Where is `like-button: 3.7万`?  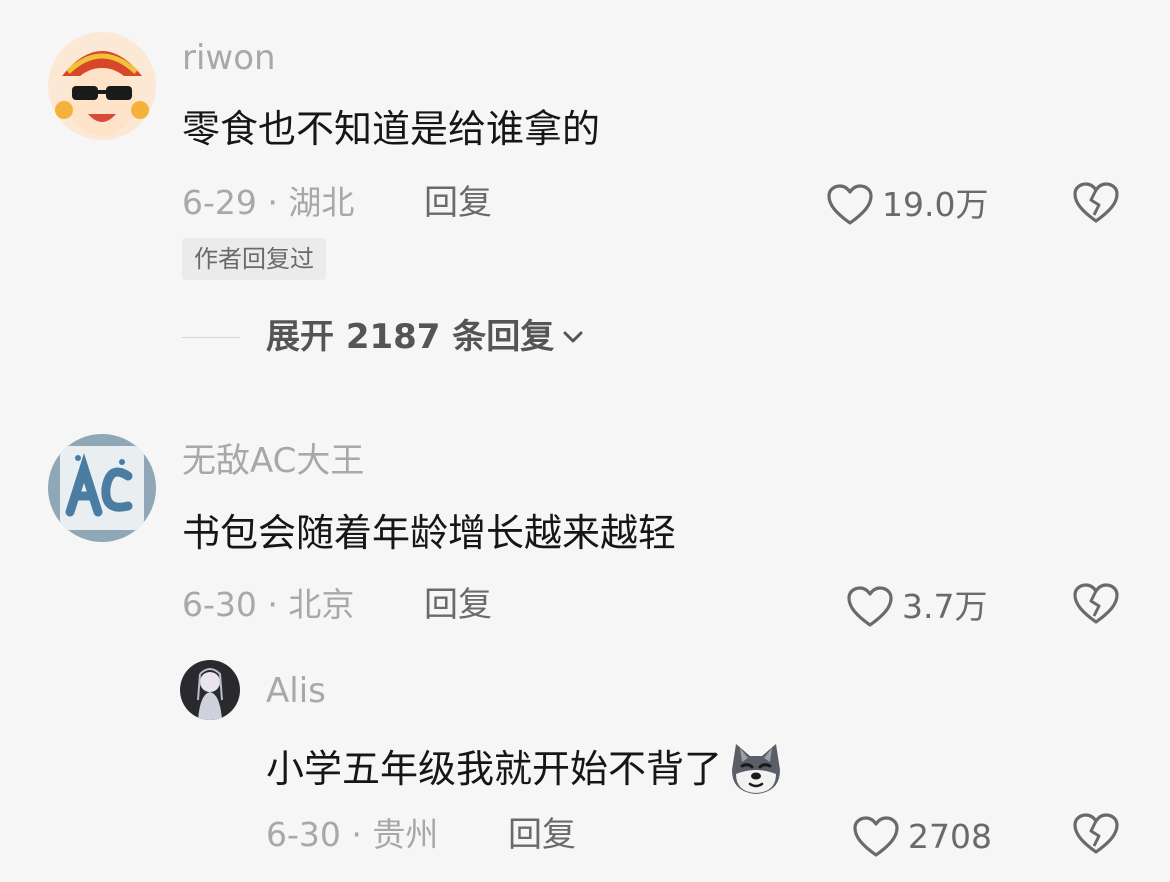
like-button: 3.7万 is located at coordinates (916, 607).